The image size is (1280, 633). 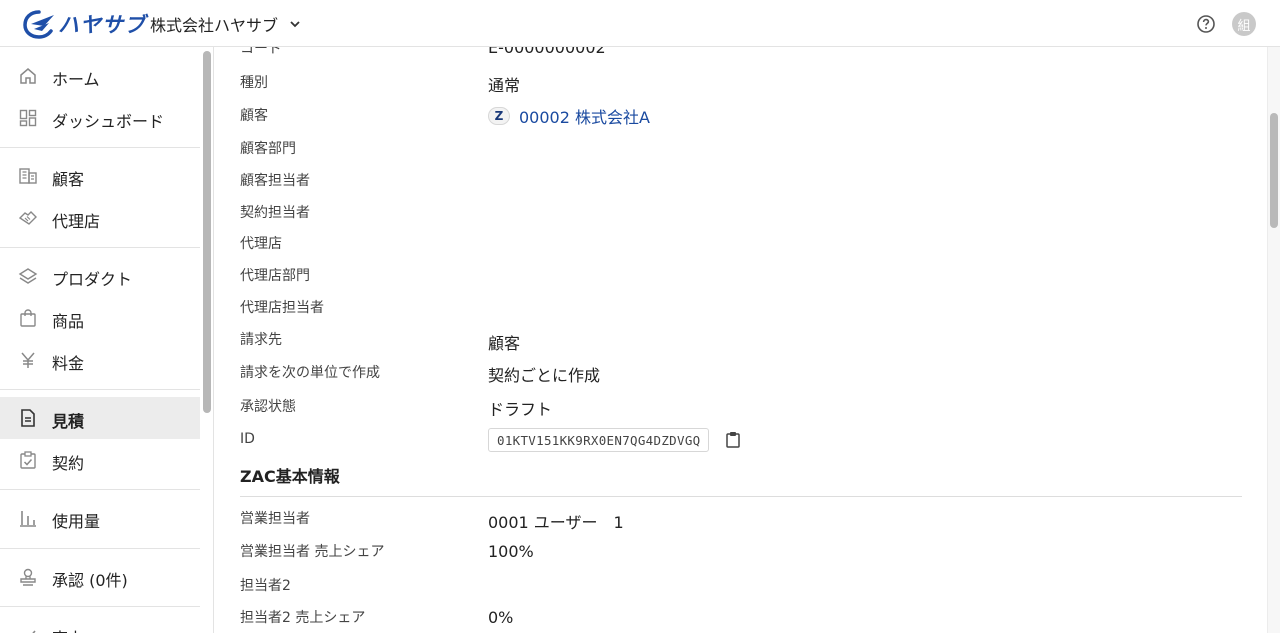 I want to click on field-label-billing-unit: 請求を次の単位で作成, so click(x=310, y=373).